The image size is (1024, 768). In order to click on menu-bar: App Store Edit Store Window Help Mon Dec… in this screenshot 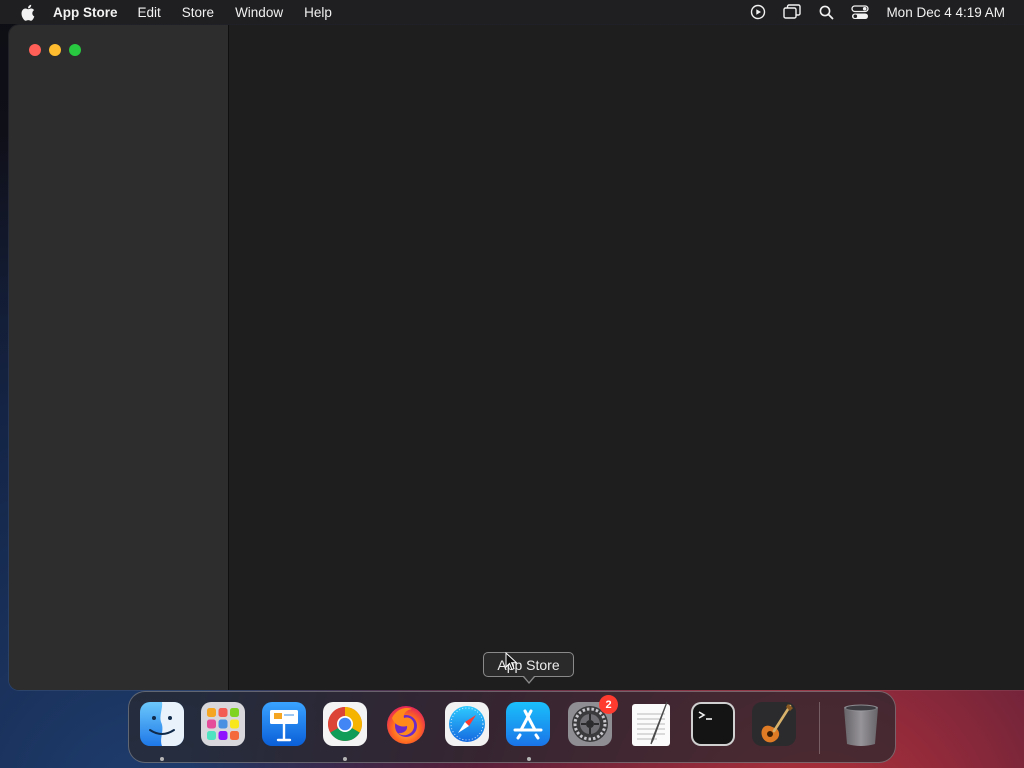, I will do `click(512, 12)`.